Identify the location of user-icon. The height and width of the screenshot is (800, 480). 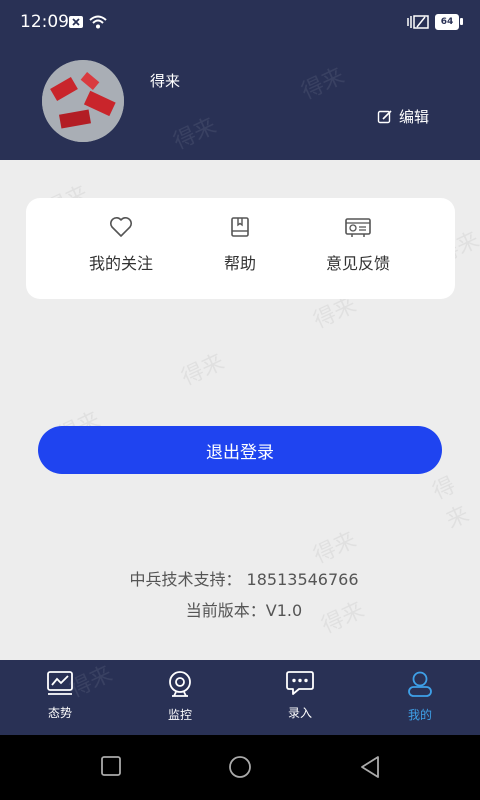
(420, 684).